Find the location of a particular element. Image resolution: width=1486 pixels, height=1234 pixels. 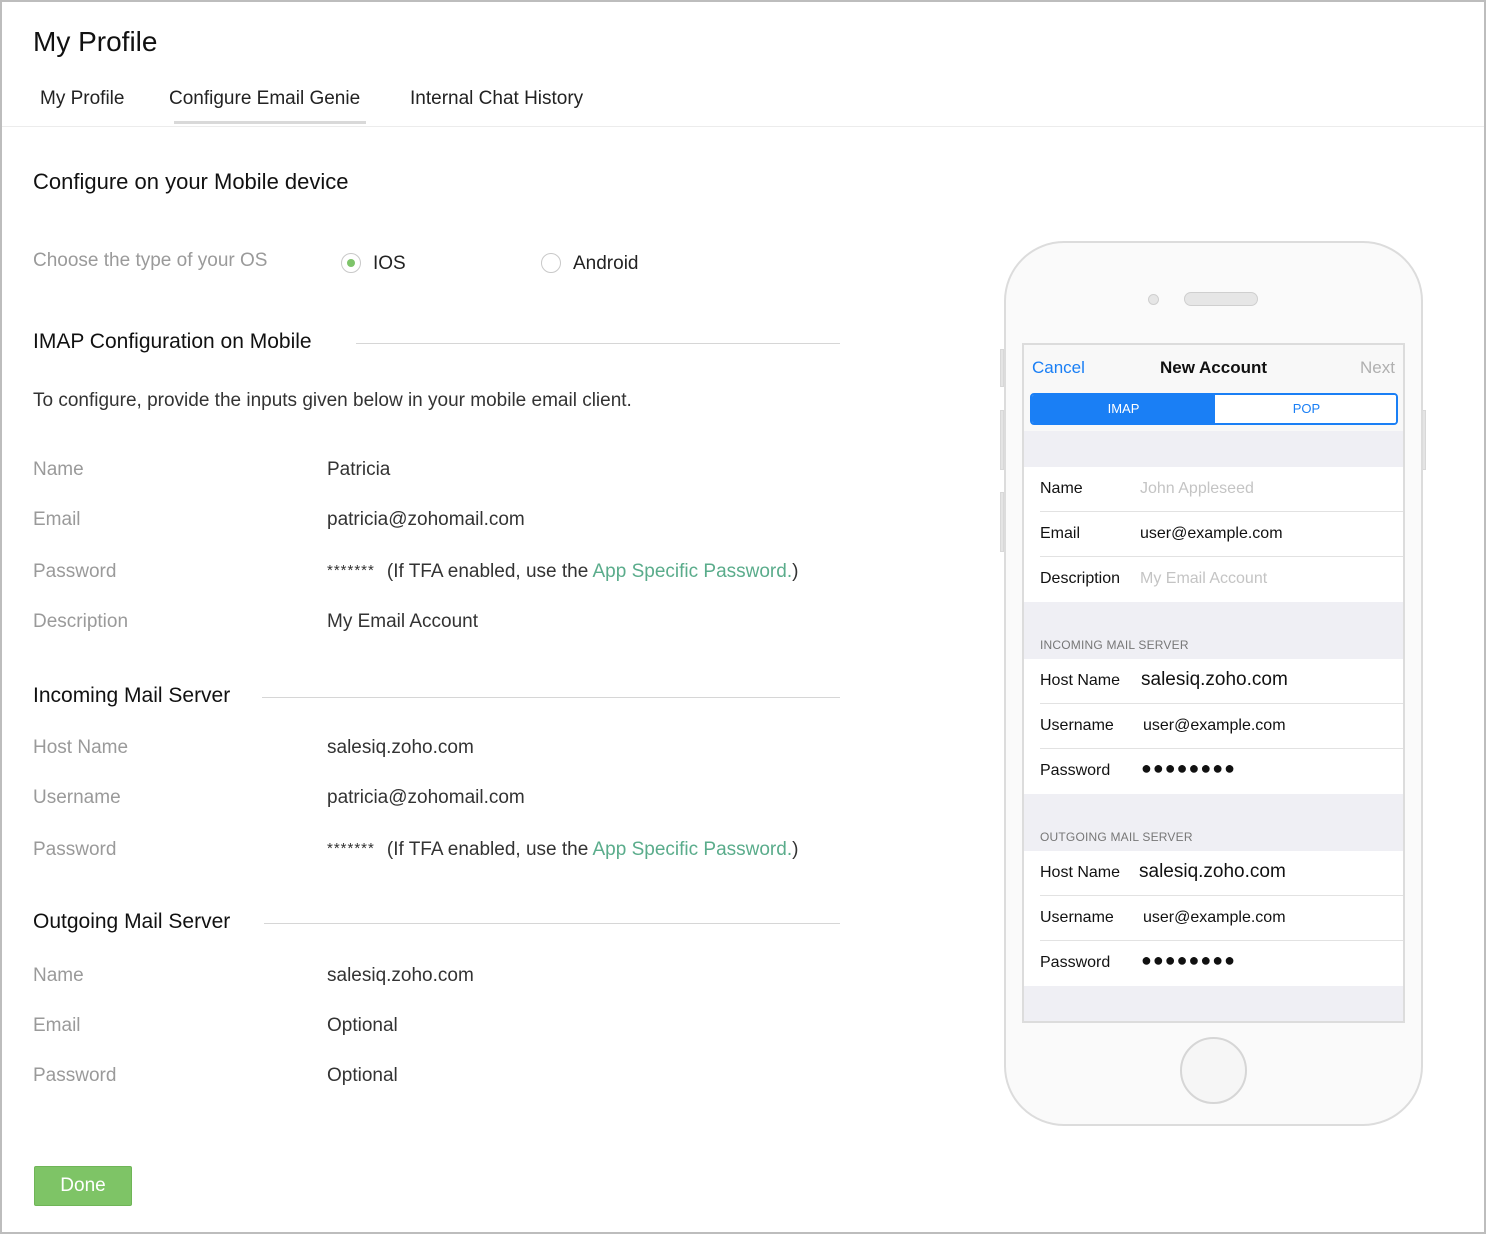

phone-cell-value: My Email Account is located at coordinates (1204, 578).